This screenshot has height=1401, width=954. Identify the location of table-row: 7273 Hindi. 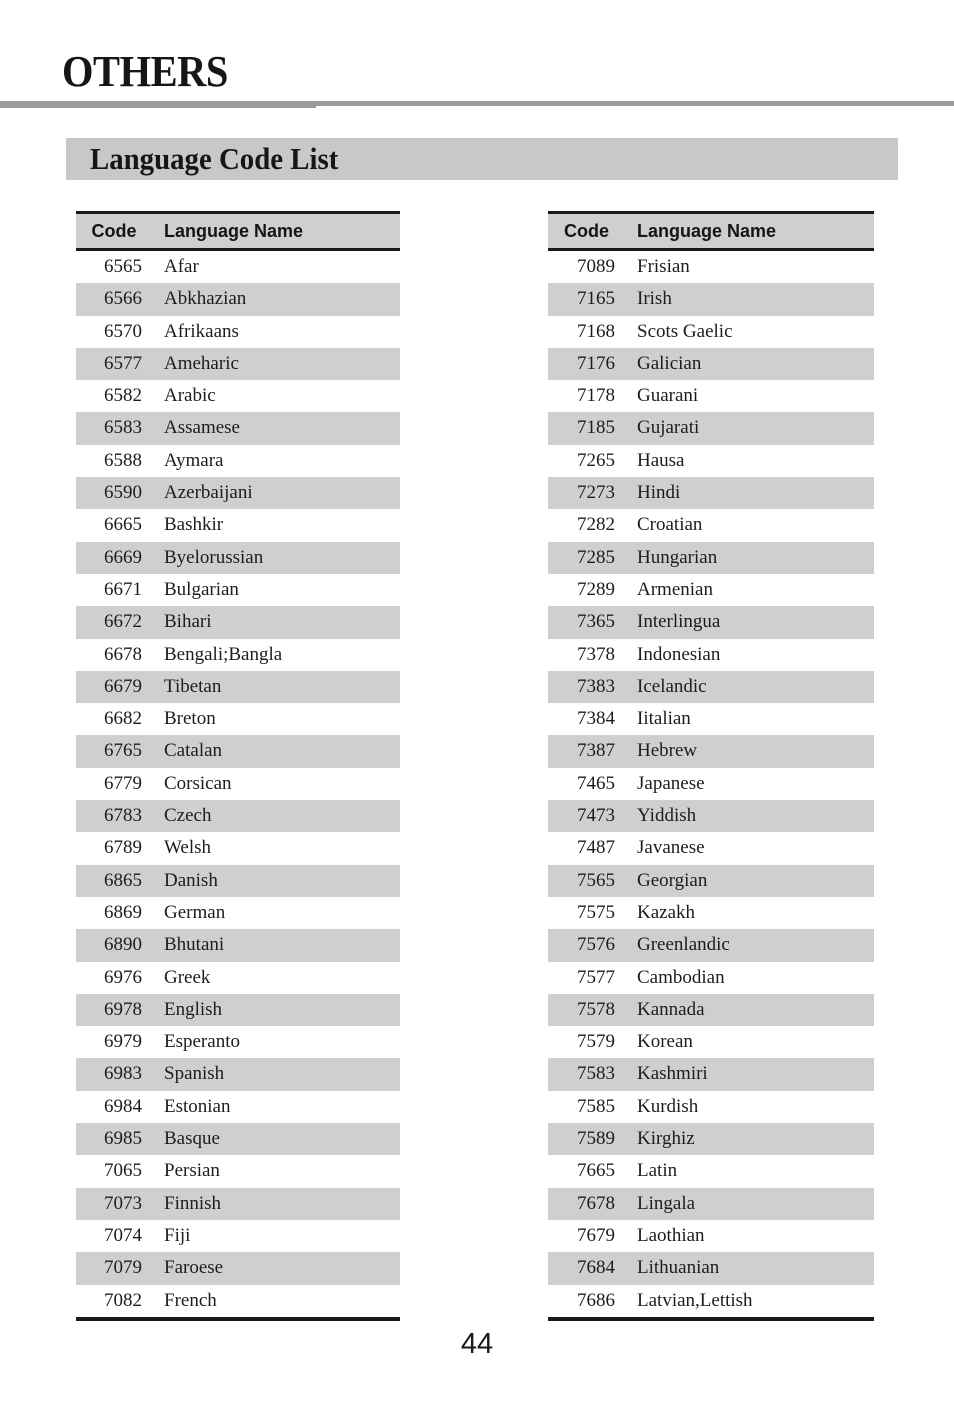
(711, 493).